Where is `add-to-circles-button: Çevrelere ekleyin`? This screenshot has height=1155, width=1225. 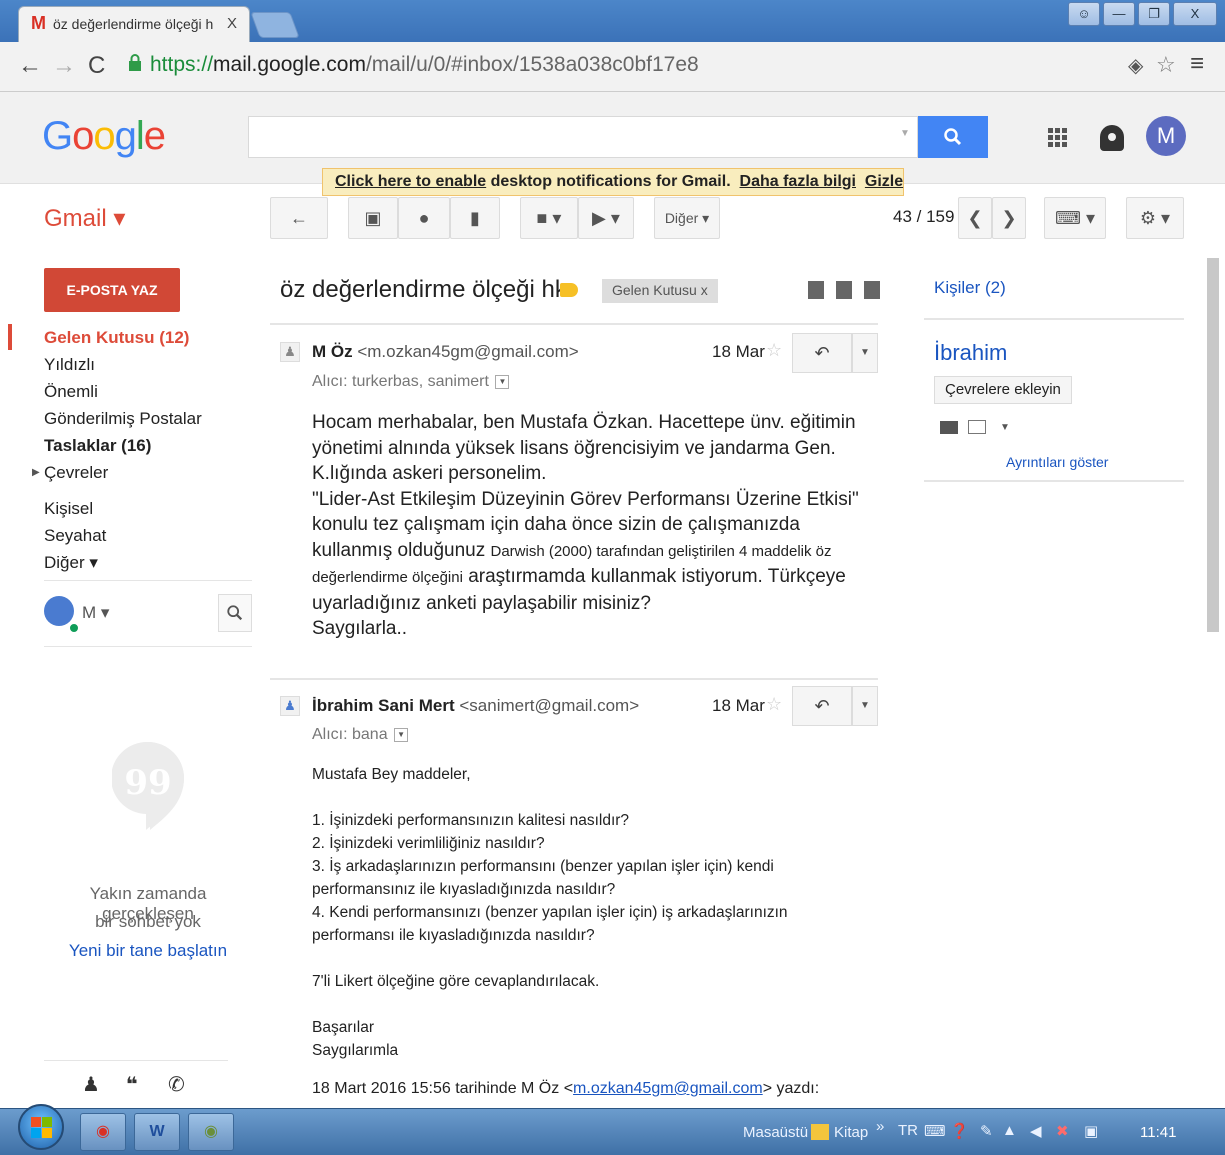 add-to-circles-button: Çevrelere ekleyin is located at coordinates (1003, 390).